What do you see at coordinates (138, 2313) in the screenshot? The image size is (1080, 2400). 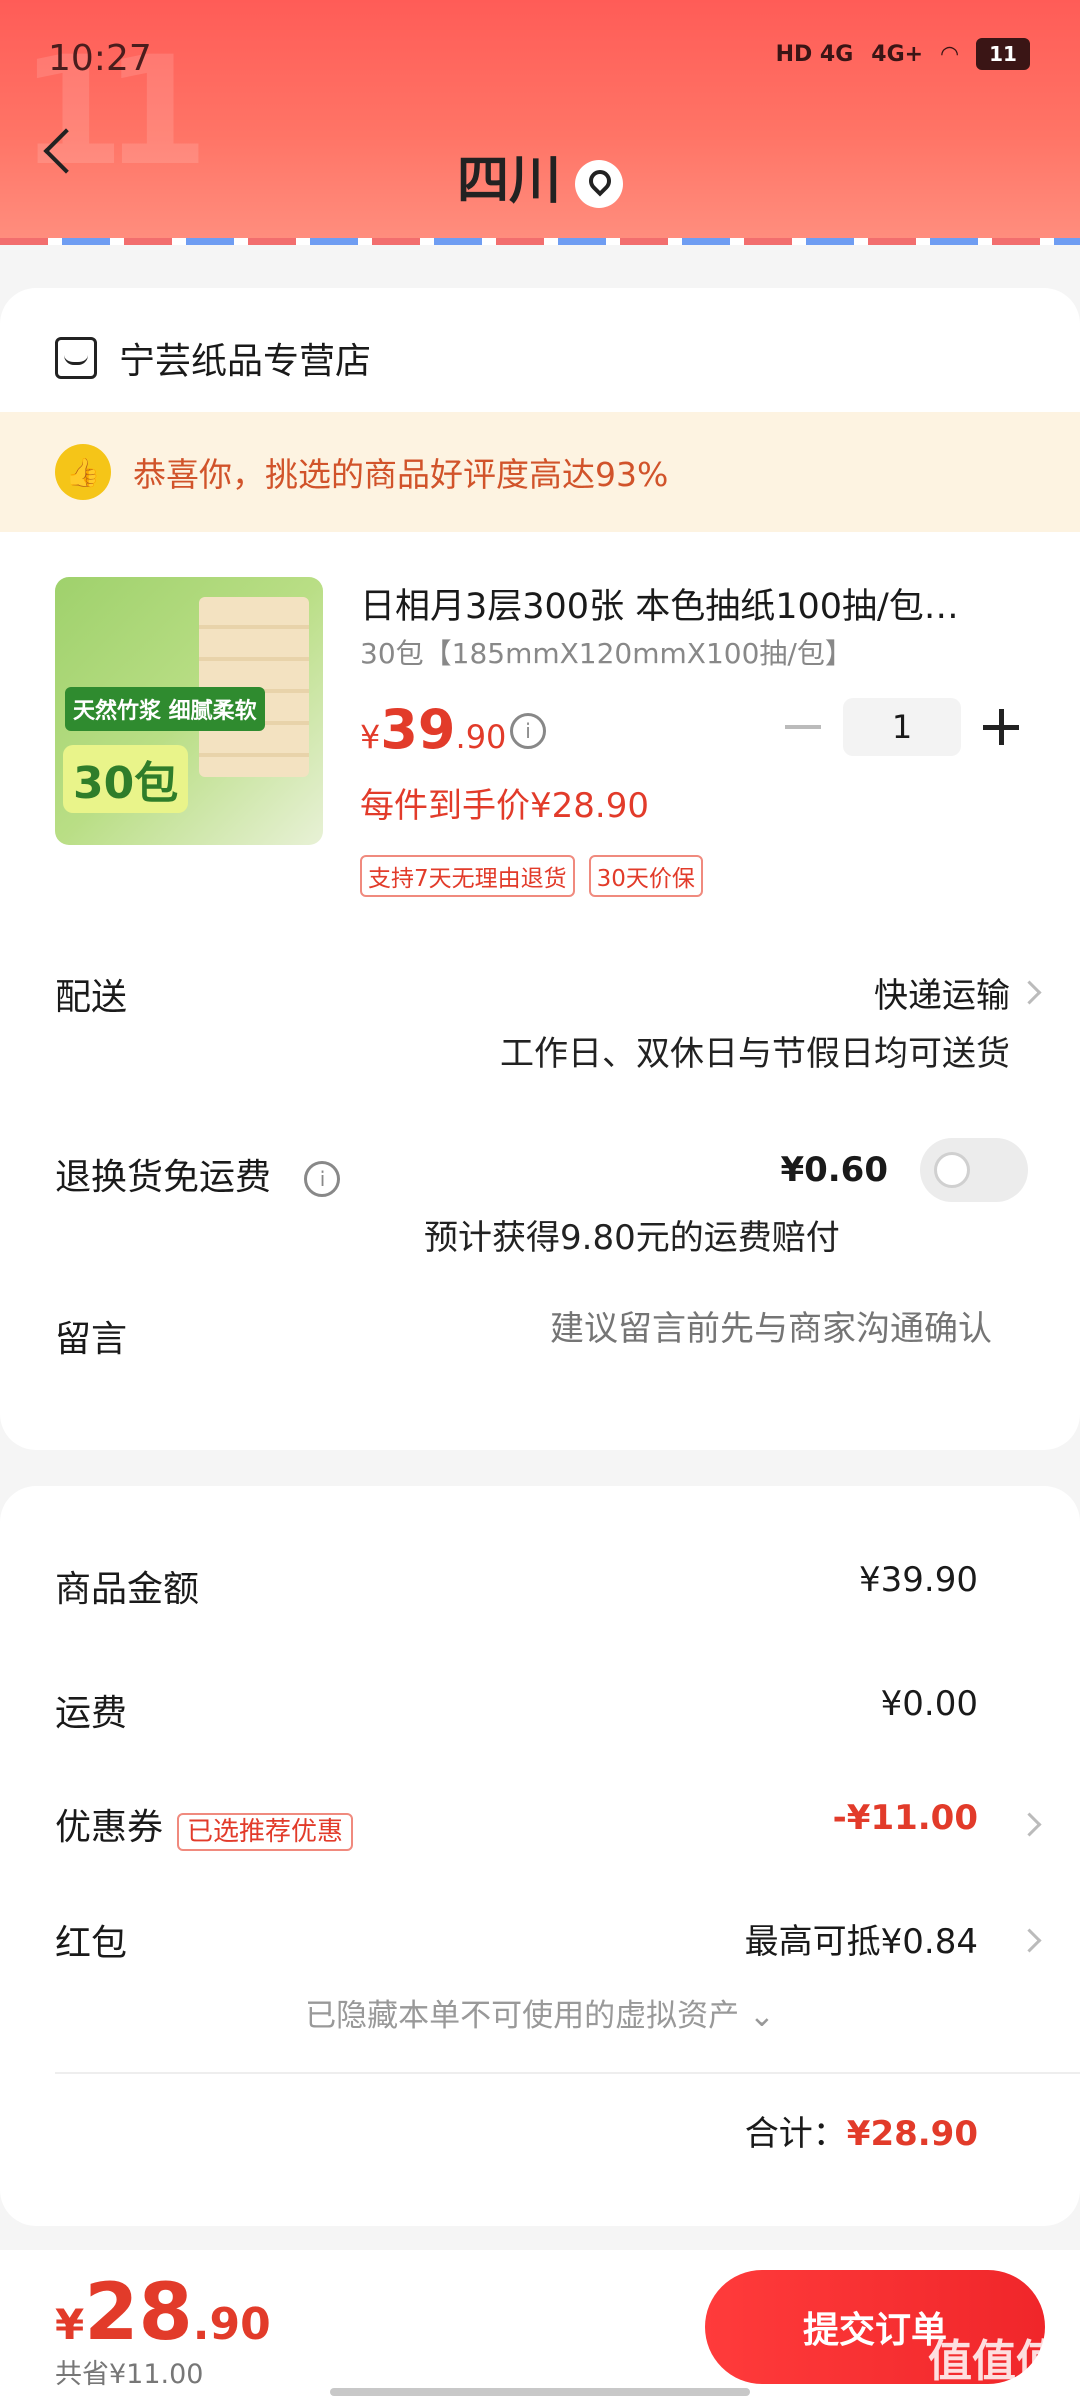 I see `pay-int: 28` at bounding box center [138, 2313].